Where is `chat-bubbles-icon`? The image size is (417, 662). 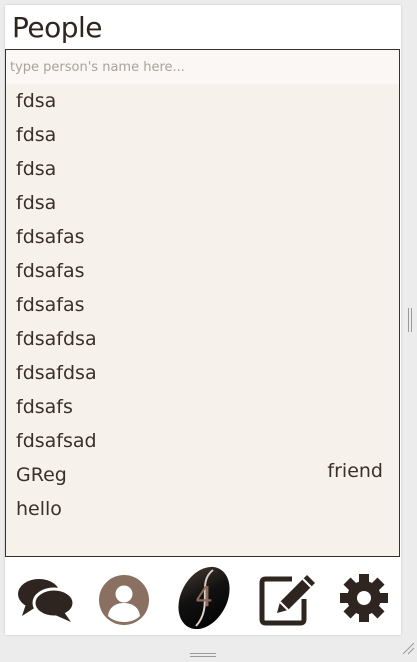
chat-bubbles-icon is located at coordinates (47, 600).